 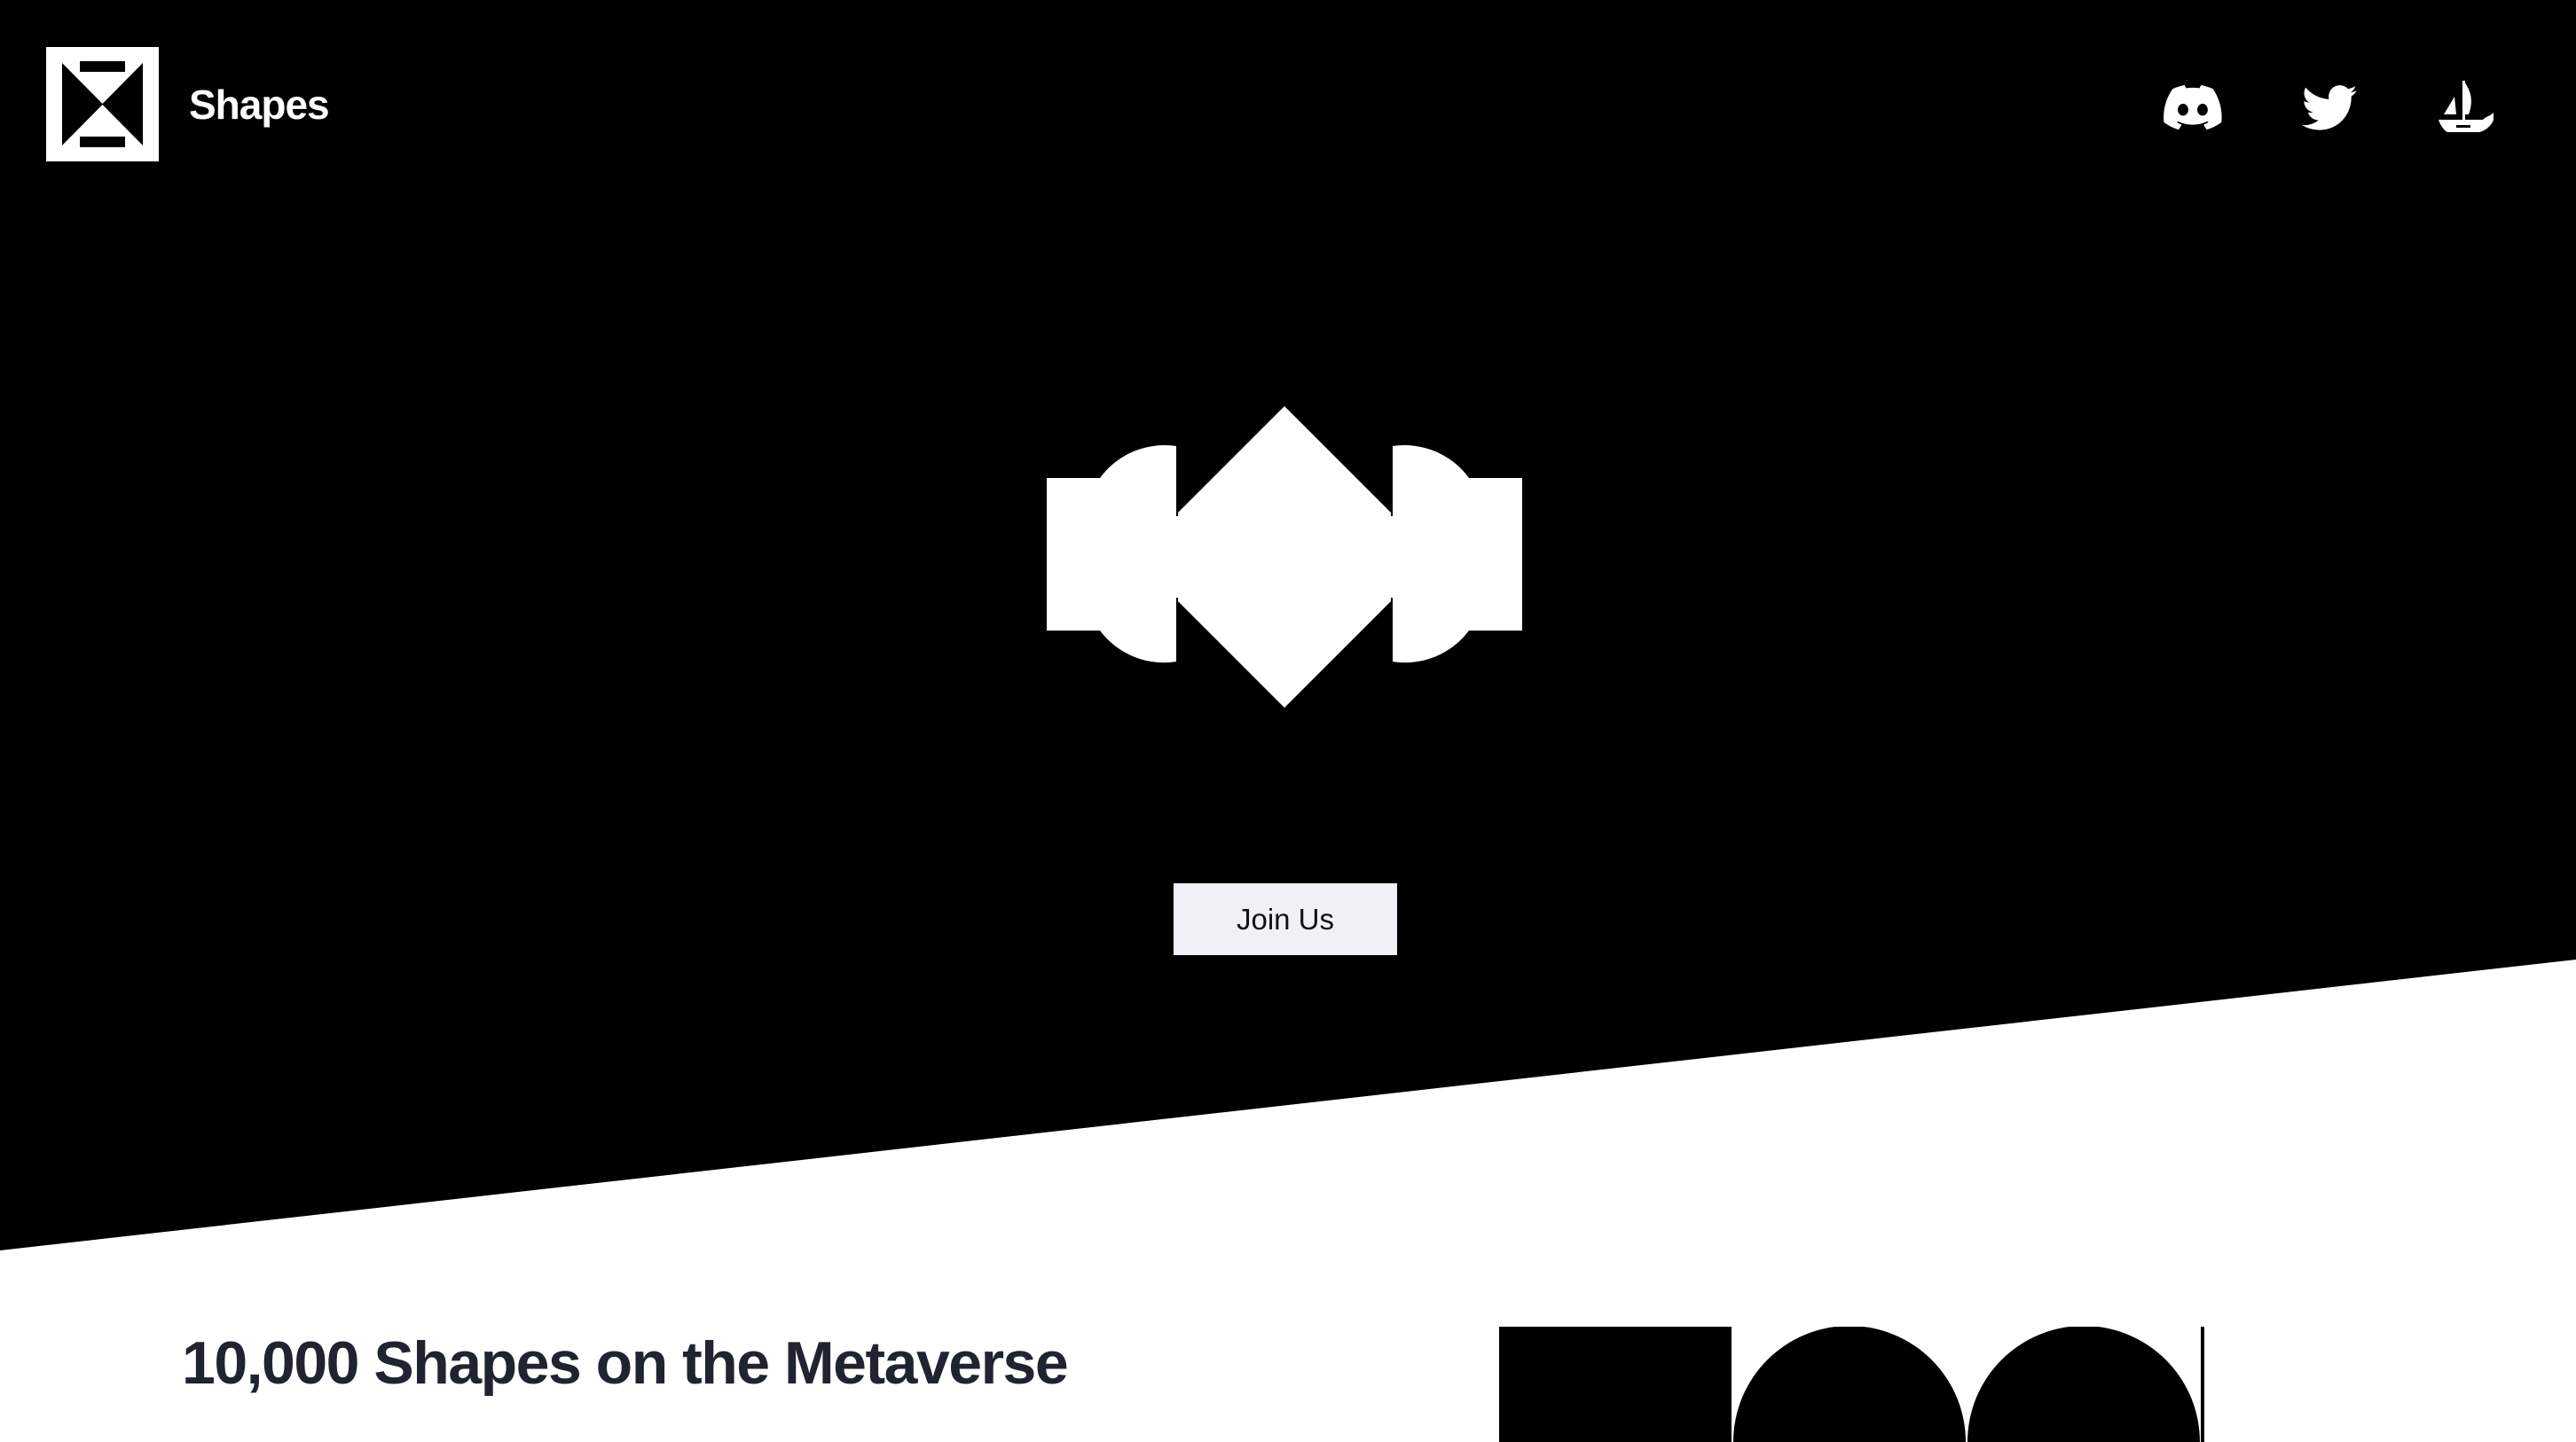 I want to click on discord-icon, so click(x=2193, y=107).